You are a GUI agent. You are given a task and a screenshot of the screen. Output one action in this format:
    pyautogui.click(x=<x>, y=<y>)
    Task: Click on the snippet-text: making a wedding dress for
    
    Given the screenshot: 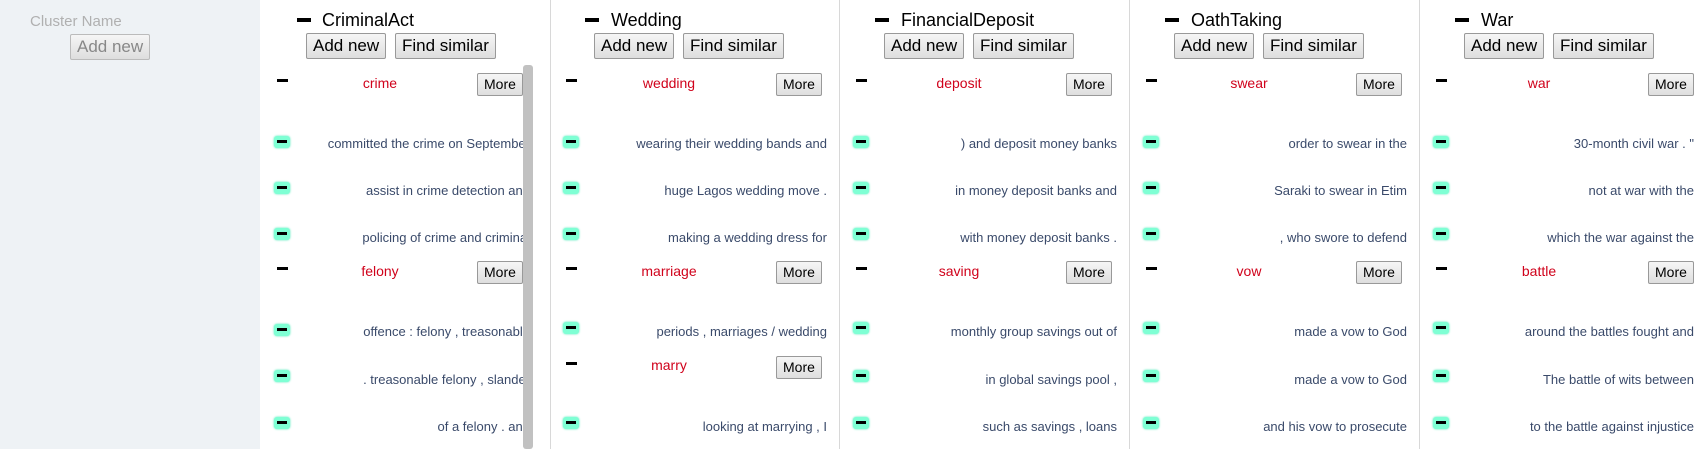 What is the action you would take?
    pyautogui.click(x=747, y=237)
    